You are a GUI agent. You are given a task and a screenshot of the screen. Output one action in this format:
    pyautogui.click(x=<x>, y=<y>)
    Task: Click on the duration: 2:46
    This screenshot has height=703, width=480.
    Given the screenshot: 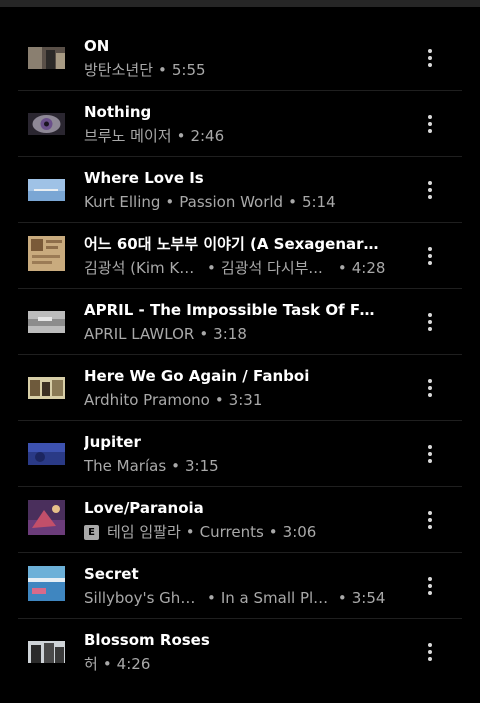 What is the action you would take?
    pyautogui.click(x=207, y=136)
    